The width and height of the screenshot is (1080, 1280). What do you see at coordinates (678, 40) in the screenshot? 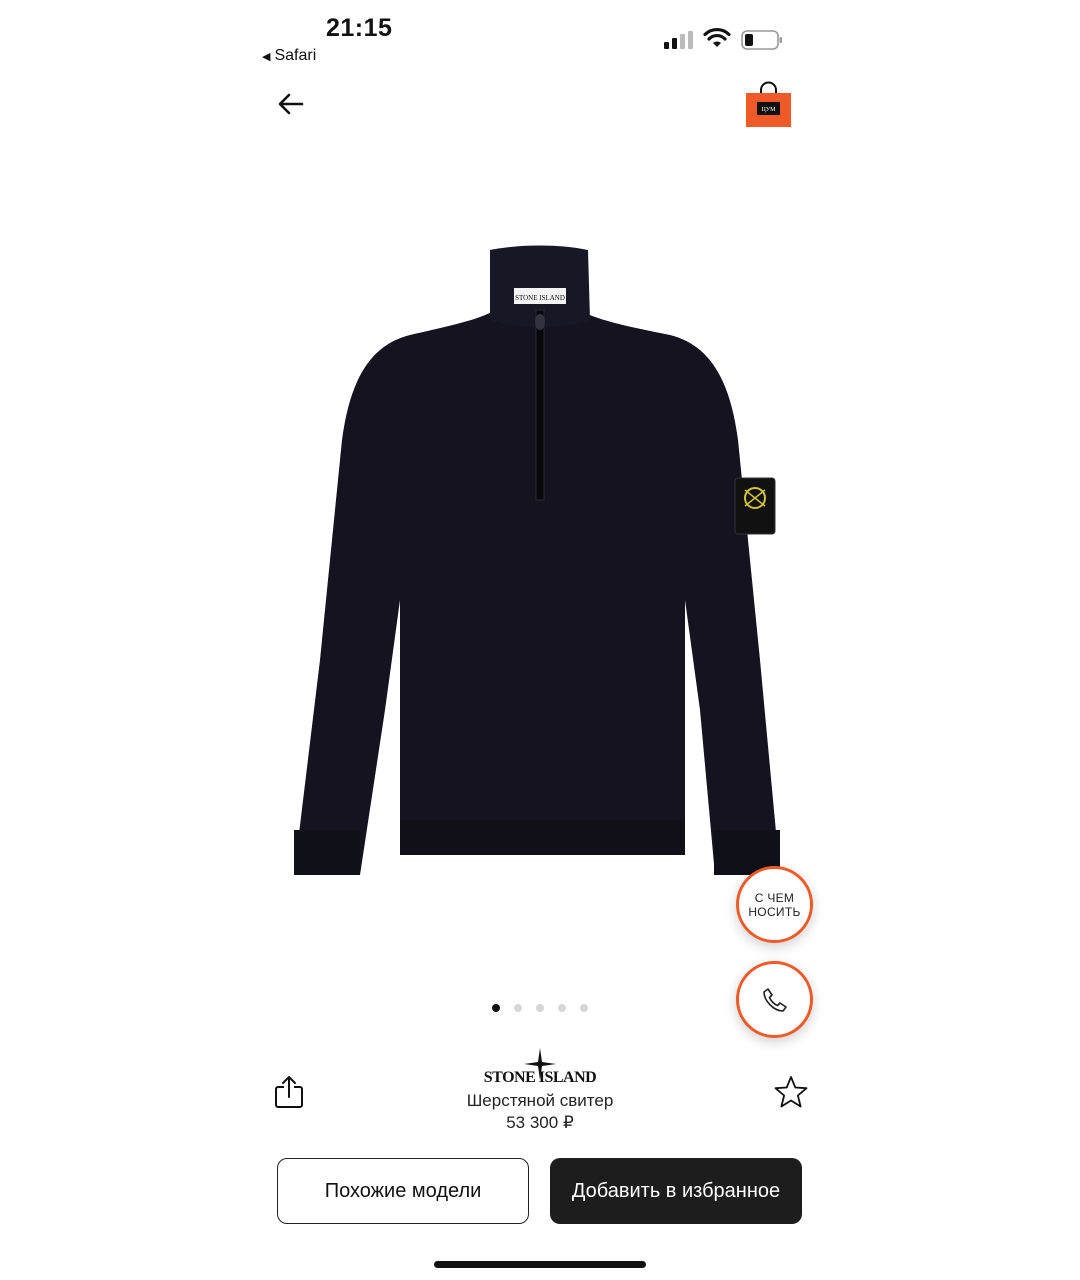
I see `signal-icon` at bounding box center [678, 40].